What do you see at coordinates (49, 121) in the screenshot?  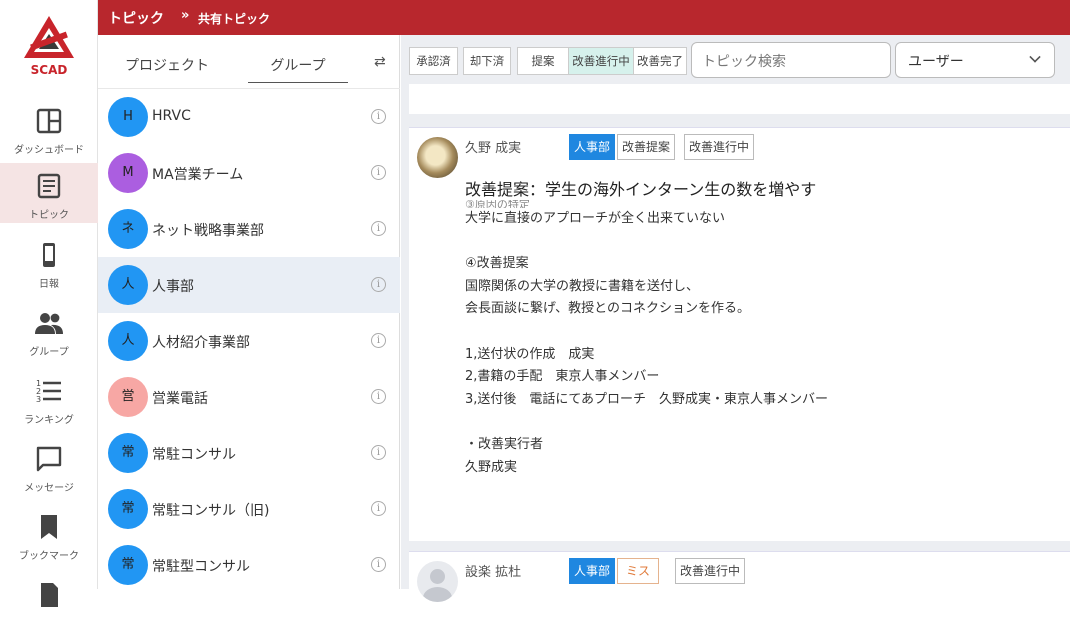 I see `dashboard-icon` at bounding box center [49, 121].